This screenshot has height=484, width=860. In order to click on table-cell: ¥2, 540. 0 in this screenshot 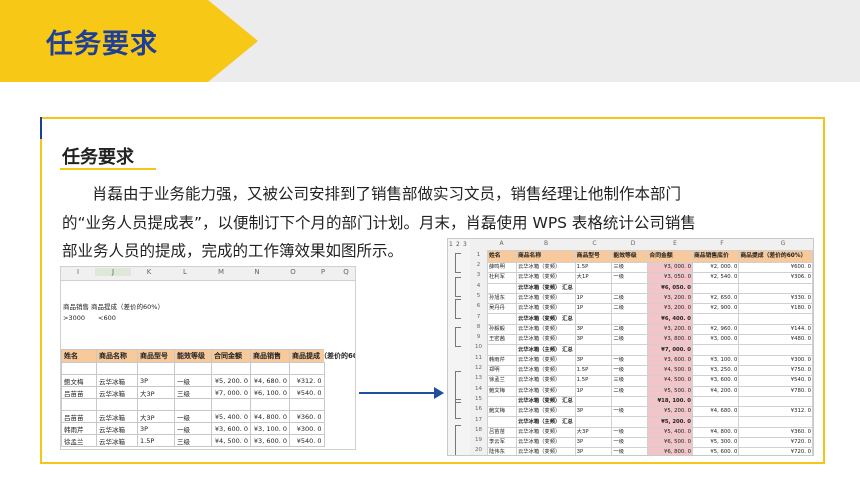, I will do `click(715, 278)`.